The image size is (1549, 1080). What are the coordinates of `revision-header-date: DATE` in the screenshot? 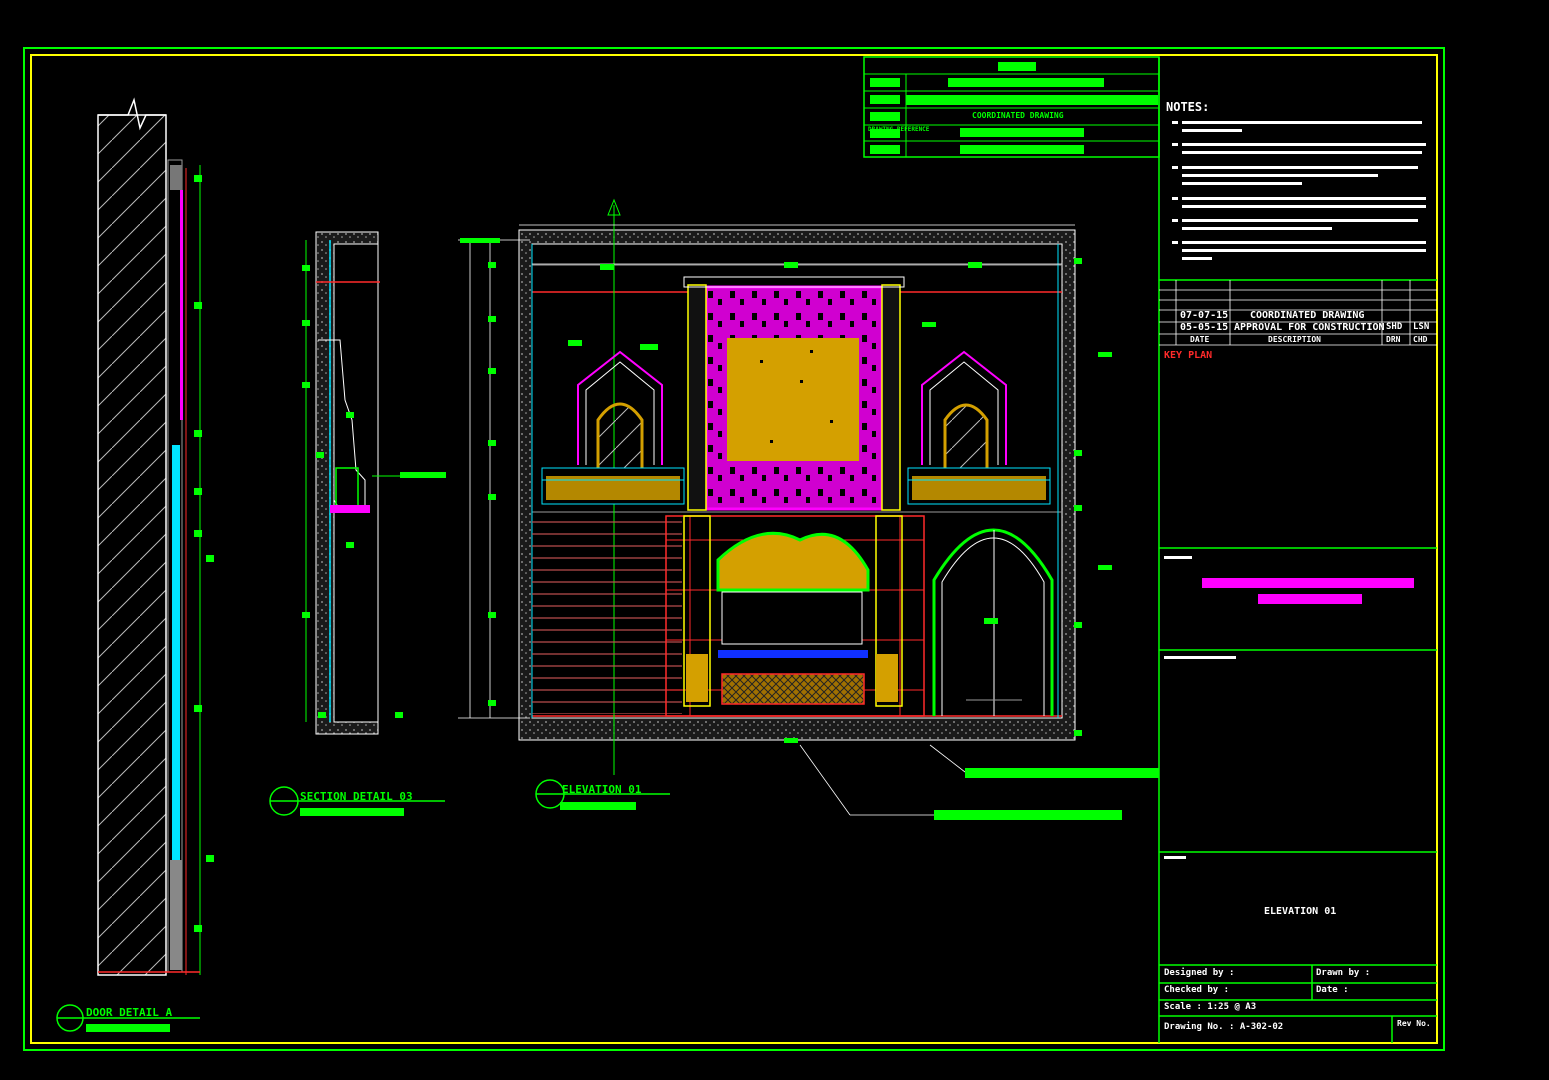 It's located at (1200, 339).